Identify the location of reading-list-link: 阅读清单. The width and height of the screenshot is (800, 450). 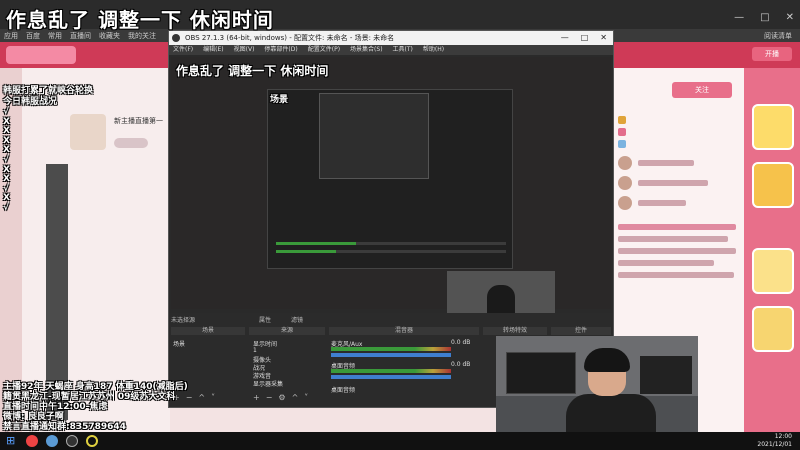
(778, 36).